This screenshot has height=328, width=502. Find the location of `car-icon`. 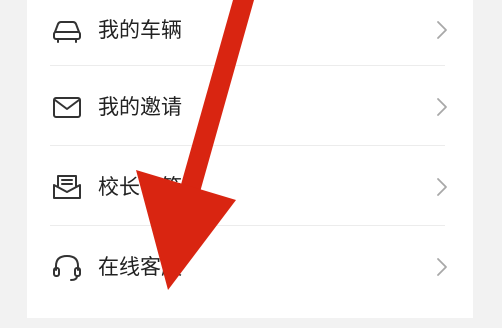

car-icon is located at coordinates (67, 30).